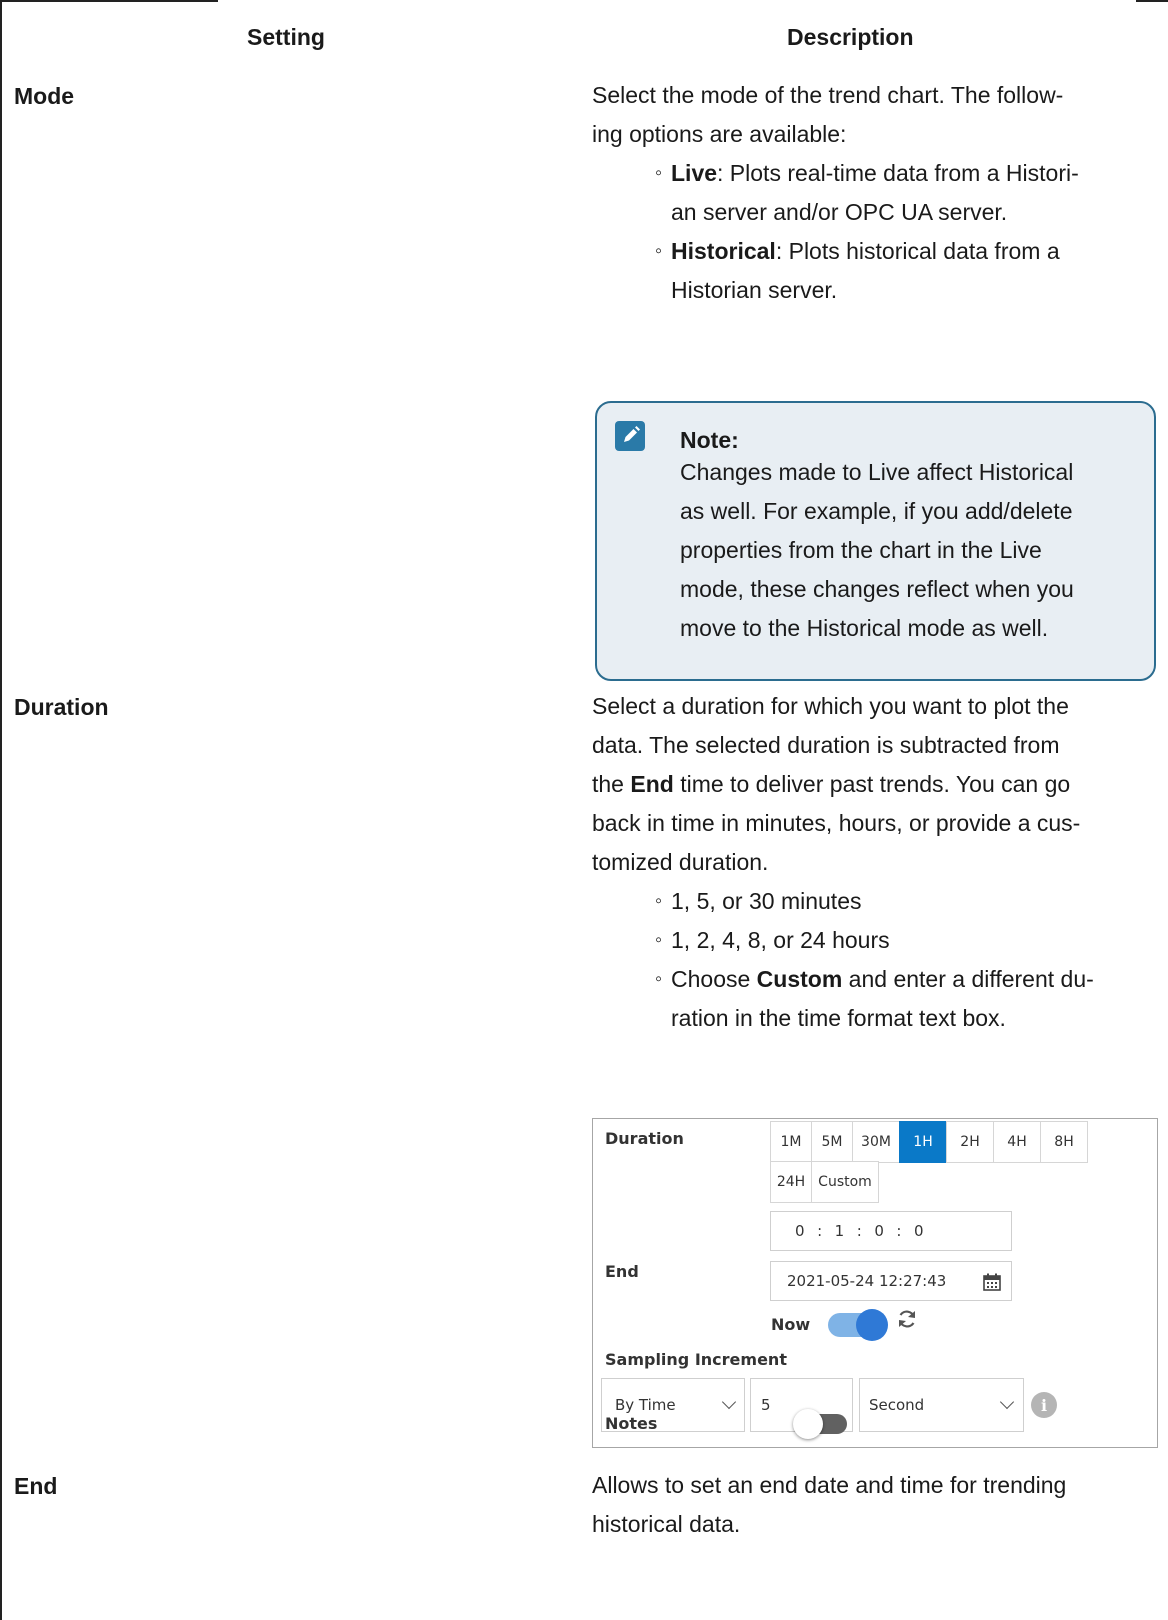 This screenshot has height=1620, width=1168. What do you see at coordinates (891, 1231) in the screenshot?
I see `custom-time-input: 0 : 1 : 0 : 0` at bounding box center [891, 1231].